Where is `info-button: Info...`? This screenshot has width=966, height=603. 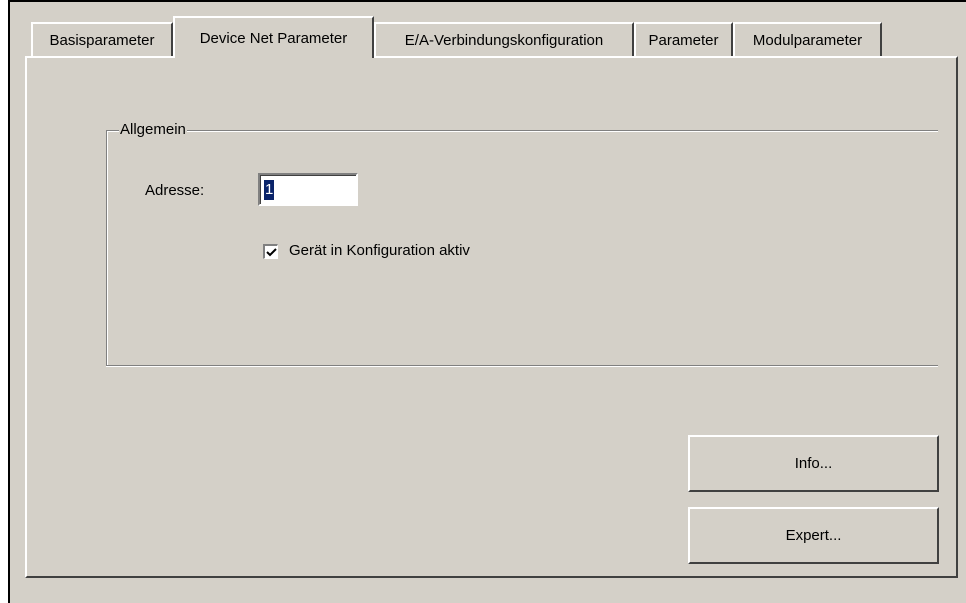
info-button: Info... is located at coordinates (813, 463).